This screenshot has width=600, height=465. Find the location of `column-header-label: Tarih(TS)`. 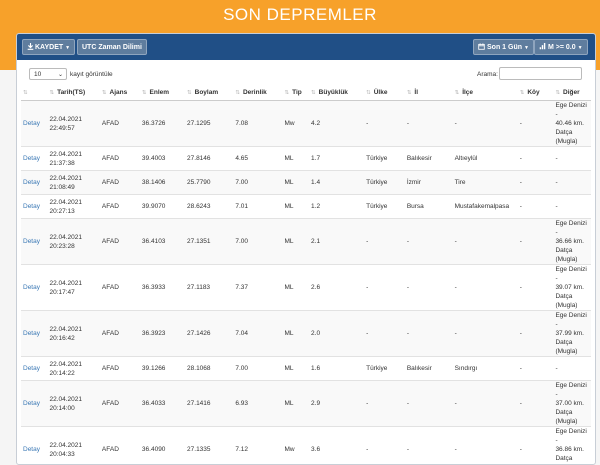

column-header-label: Tarih(TS) is located at coordinates (71, 92).